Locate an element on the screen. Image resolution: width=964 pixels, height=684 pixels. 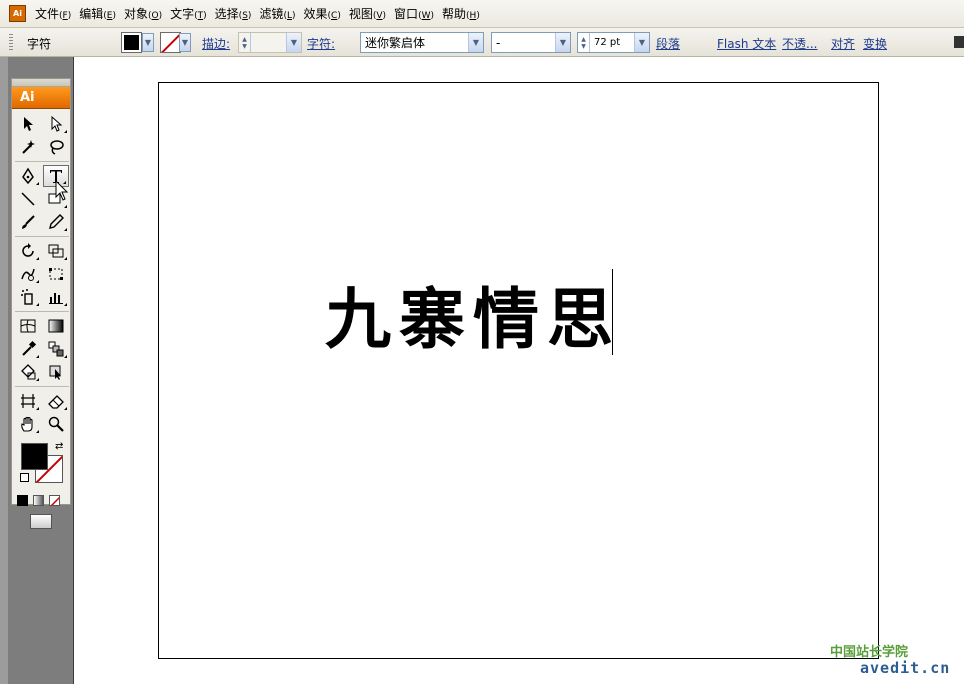
swap-colors-icon: ⇄ is located at coordinates (59, 446).